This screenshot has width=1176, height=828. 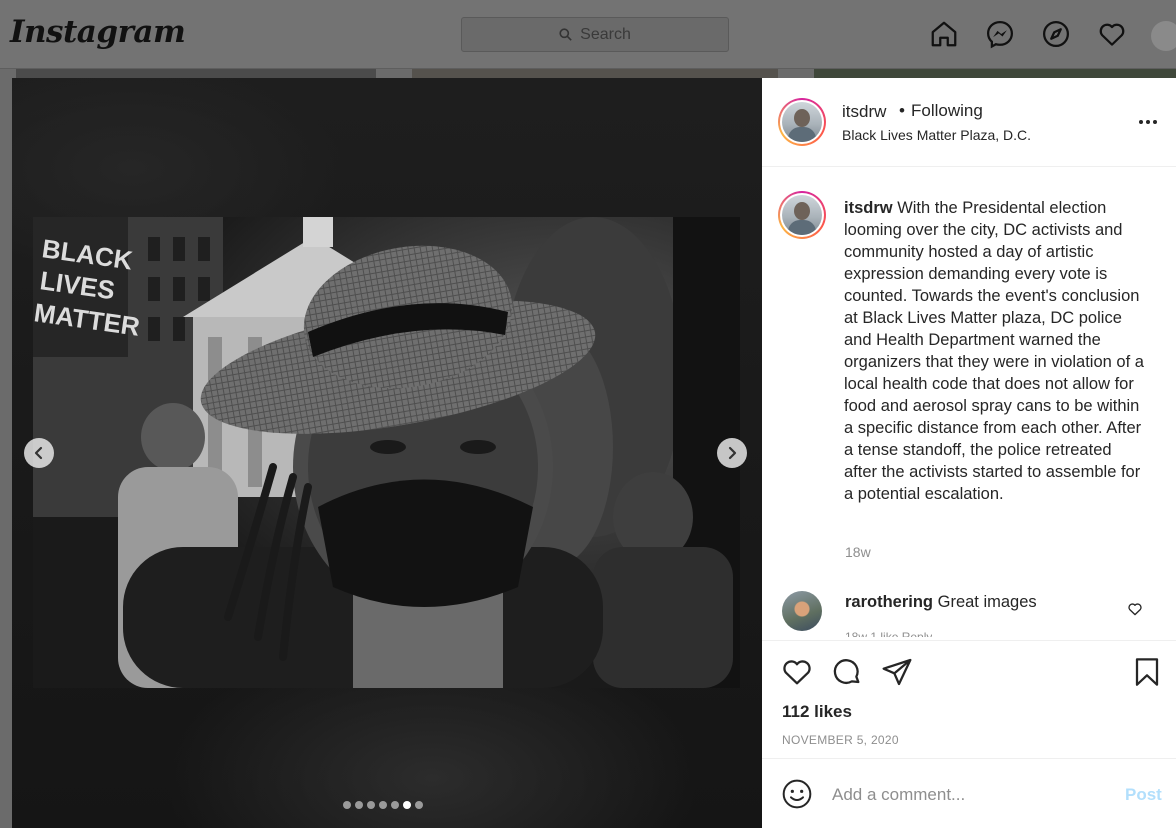 What do you see at coordinates (1056, 34) in the screenshot?
I see `explore-icon` at bounding box center [1056, 34].